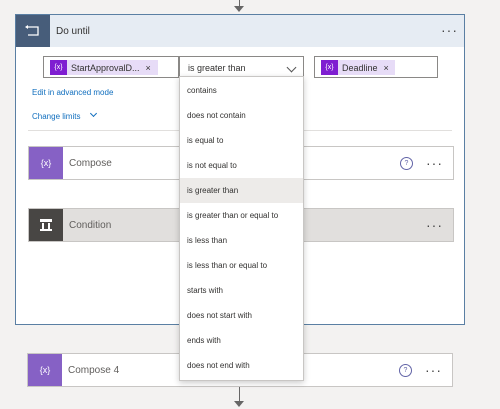  What do you see at coordinates (449, 30) in the screenshot?
I see `do-until-more-options-button: ···` at bounding box center [449, 30].